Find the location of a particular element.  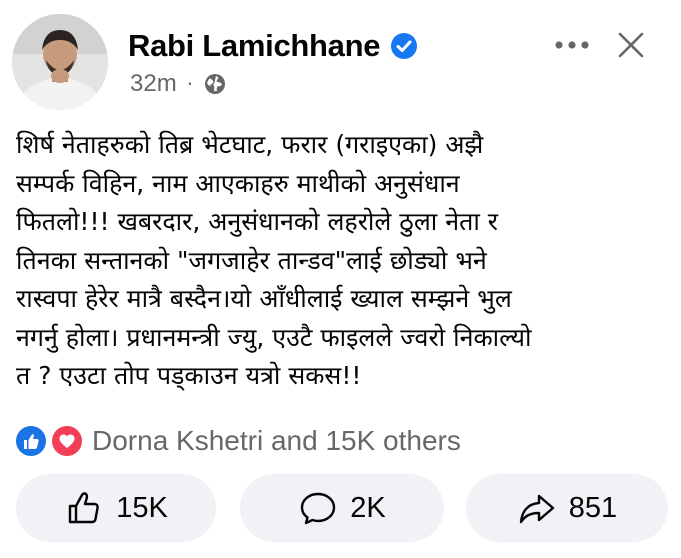

more-dots-icon is located at coordinates (572, 45).